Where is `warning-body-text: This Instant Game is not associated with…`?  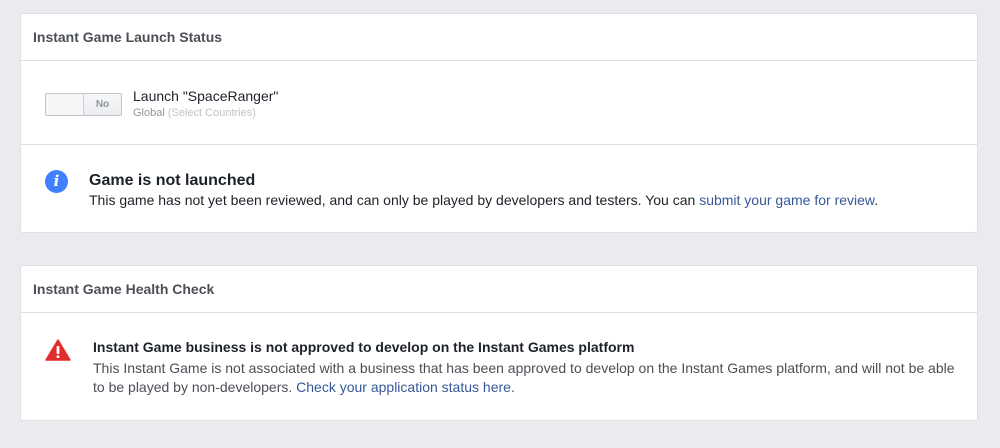 warning-body-text: This Instant Game is not associated with… is located at coordinates (524, 377).